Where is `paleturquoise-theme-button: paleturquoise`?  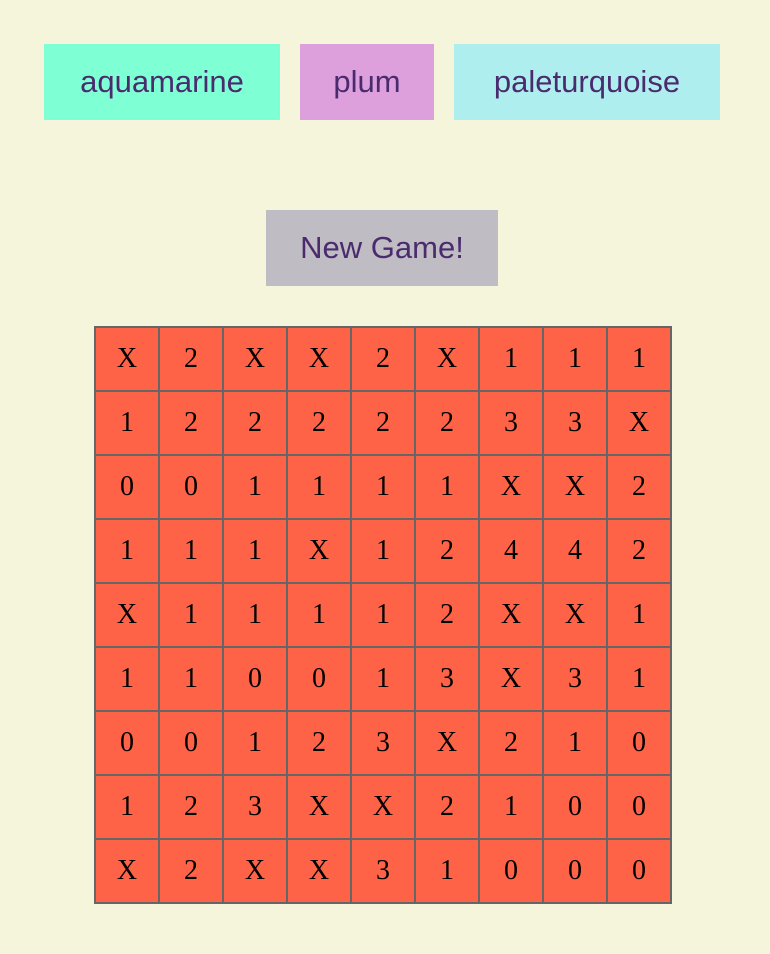
paleturquoise-theme-button: paleturquoise is located at coordinates (587, 82).